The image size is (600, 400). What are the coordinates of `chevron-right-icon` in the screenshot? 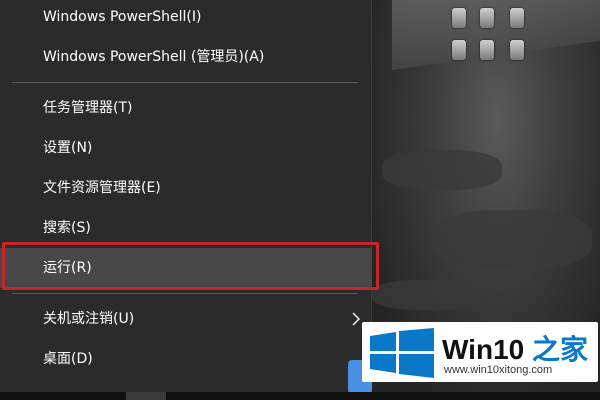 It's located at (356, 319).